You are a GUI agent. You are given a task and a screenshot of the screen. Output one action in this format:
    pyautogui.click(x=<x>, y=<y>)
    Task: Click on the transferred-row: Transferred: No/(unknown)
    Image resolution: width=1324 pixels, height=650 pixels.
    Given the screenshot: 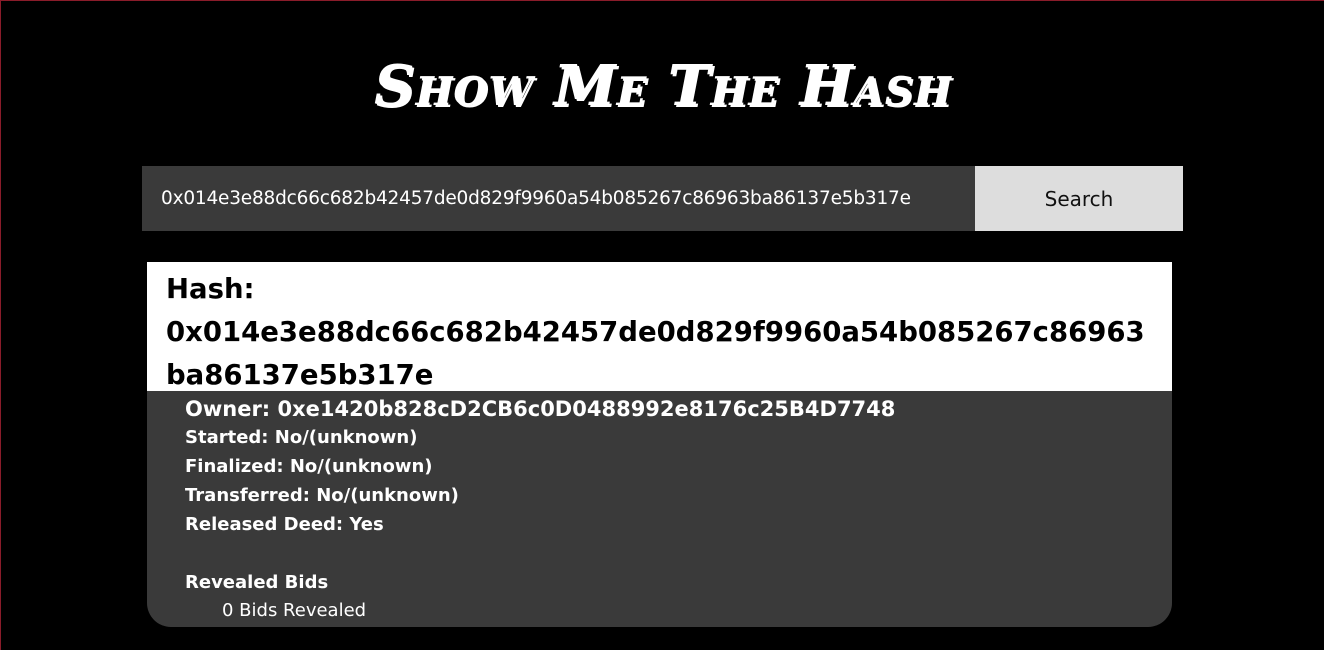 What is the action you would take?
    pyautogui.click(x=678, y=495)
    